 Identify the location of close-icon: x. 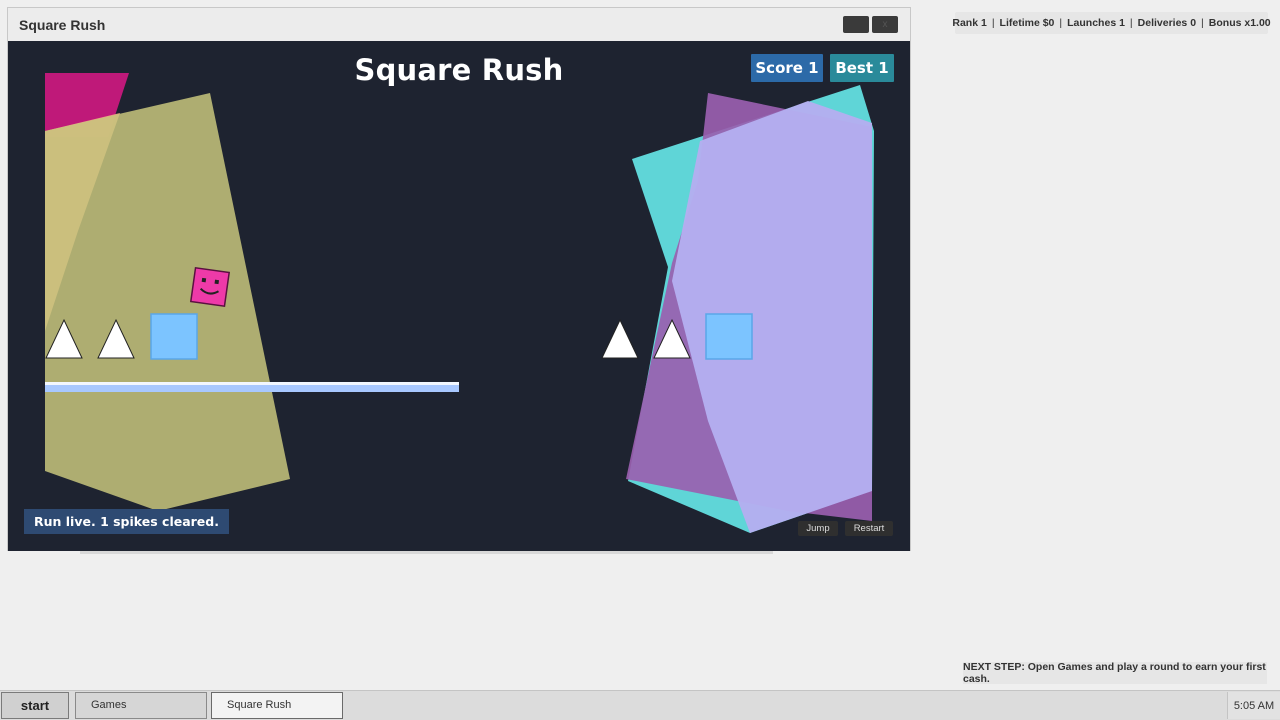
(885, 24).